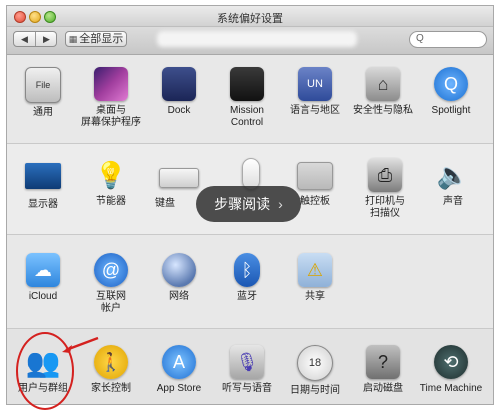 This screenshot has height=410, width=500. What do you see at coordinates (247, 84) in the screenshot?
I see `mission-control-icon` at bounding box center [247, 84].